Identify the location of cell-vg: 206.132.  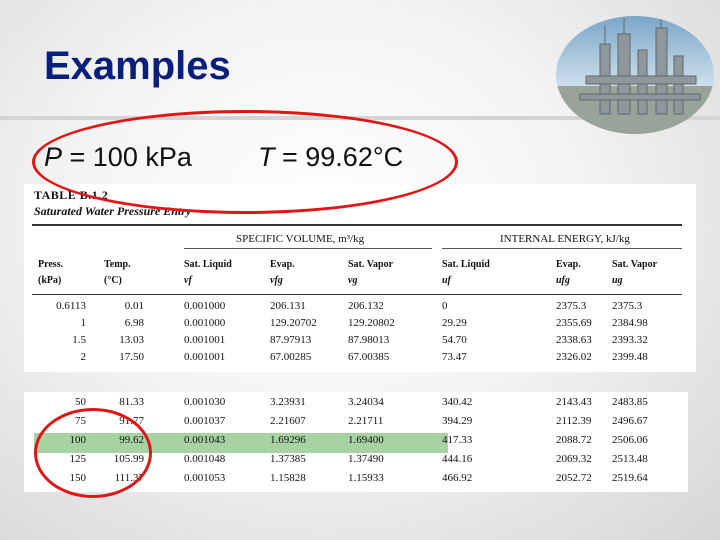
(366, 306).